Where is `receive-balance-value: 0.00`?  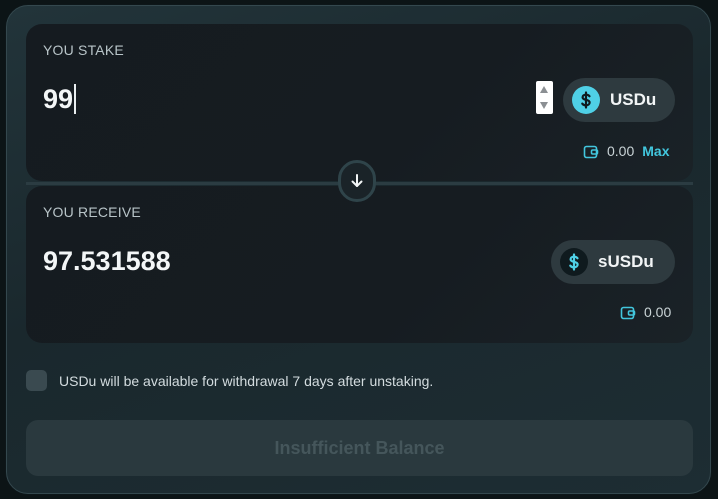 receive-balance-value: 0.00 is located at coordinates (658, 312).